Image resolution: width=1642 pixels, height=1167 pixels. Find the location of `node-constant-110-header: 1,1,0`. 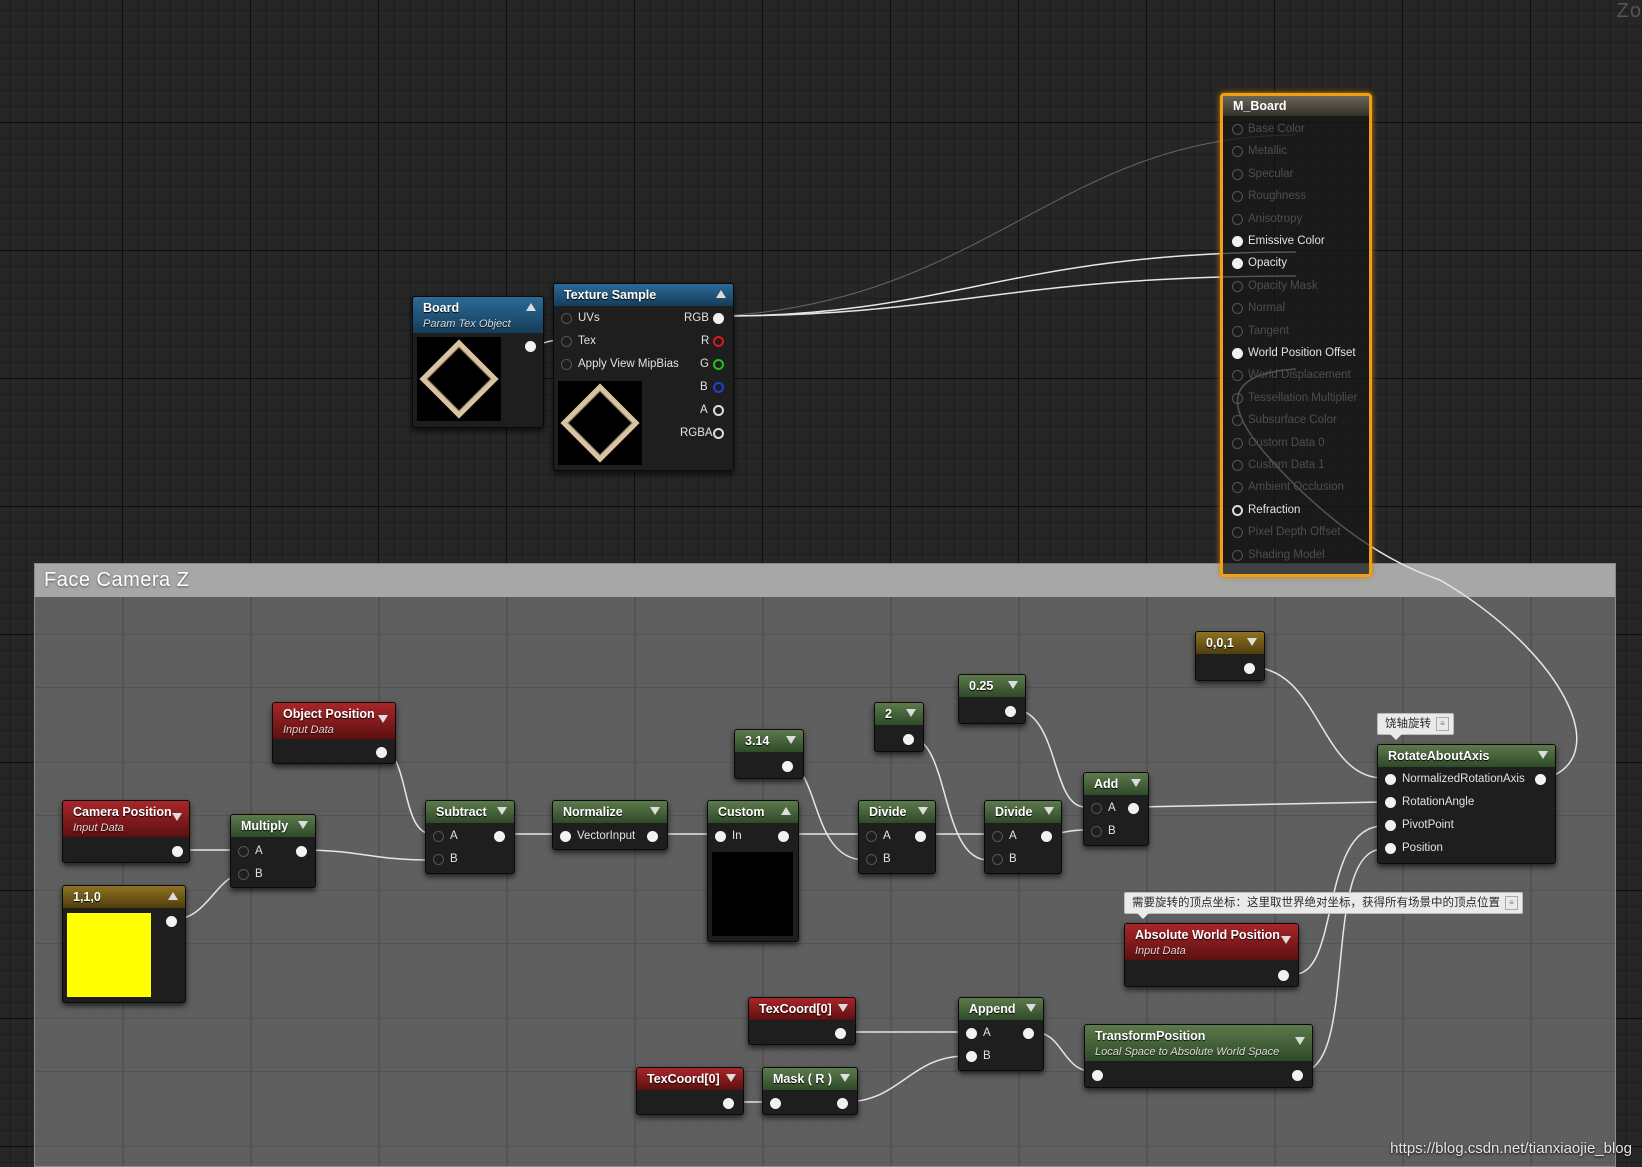

node-constant-110-header: 1,1,0 is located at coordinates (124, 897).